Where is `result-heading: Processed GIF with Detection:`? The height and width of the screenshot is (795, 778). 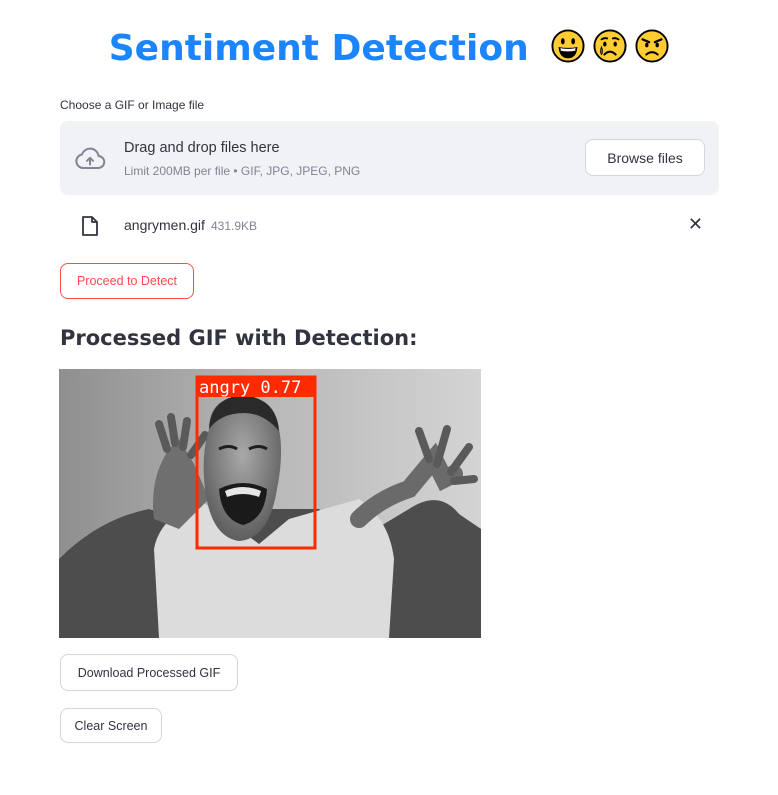 result-heading: Processed GIF with Detection: is located at coordinates (239, 338).